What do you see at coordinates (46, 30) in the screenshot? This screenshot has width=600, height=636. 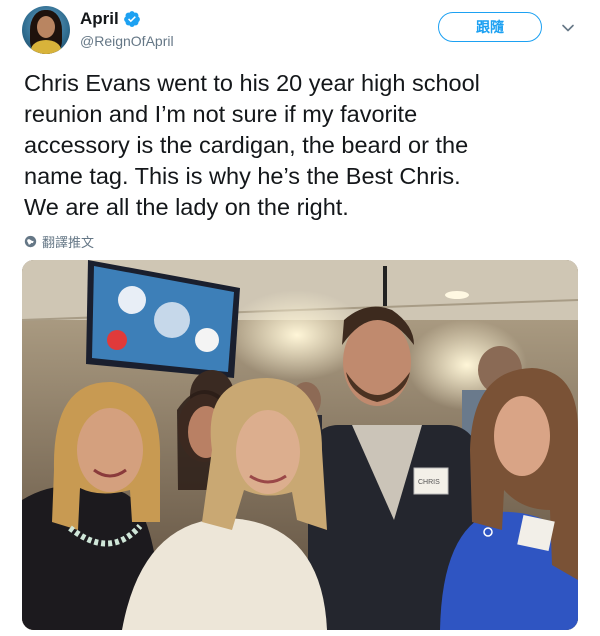 I see `avatar` at bounding box center [46, 30].